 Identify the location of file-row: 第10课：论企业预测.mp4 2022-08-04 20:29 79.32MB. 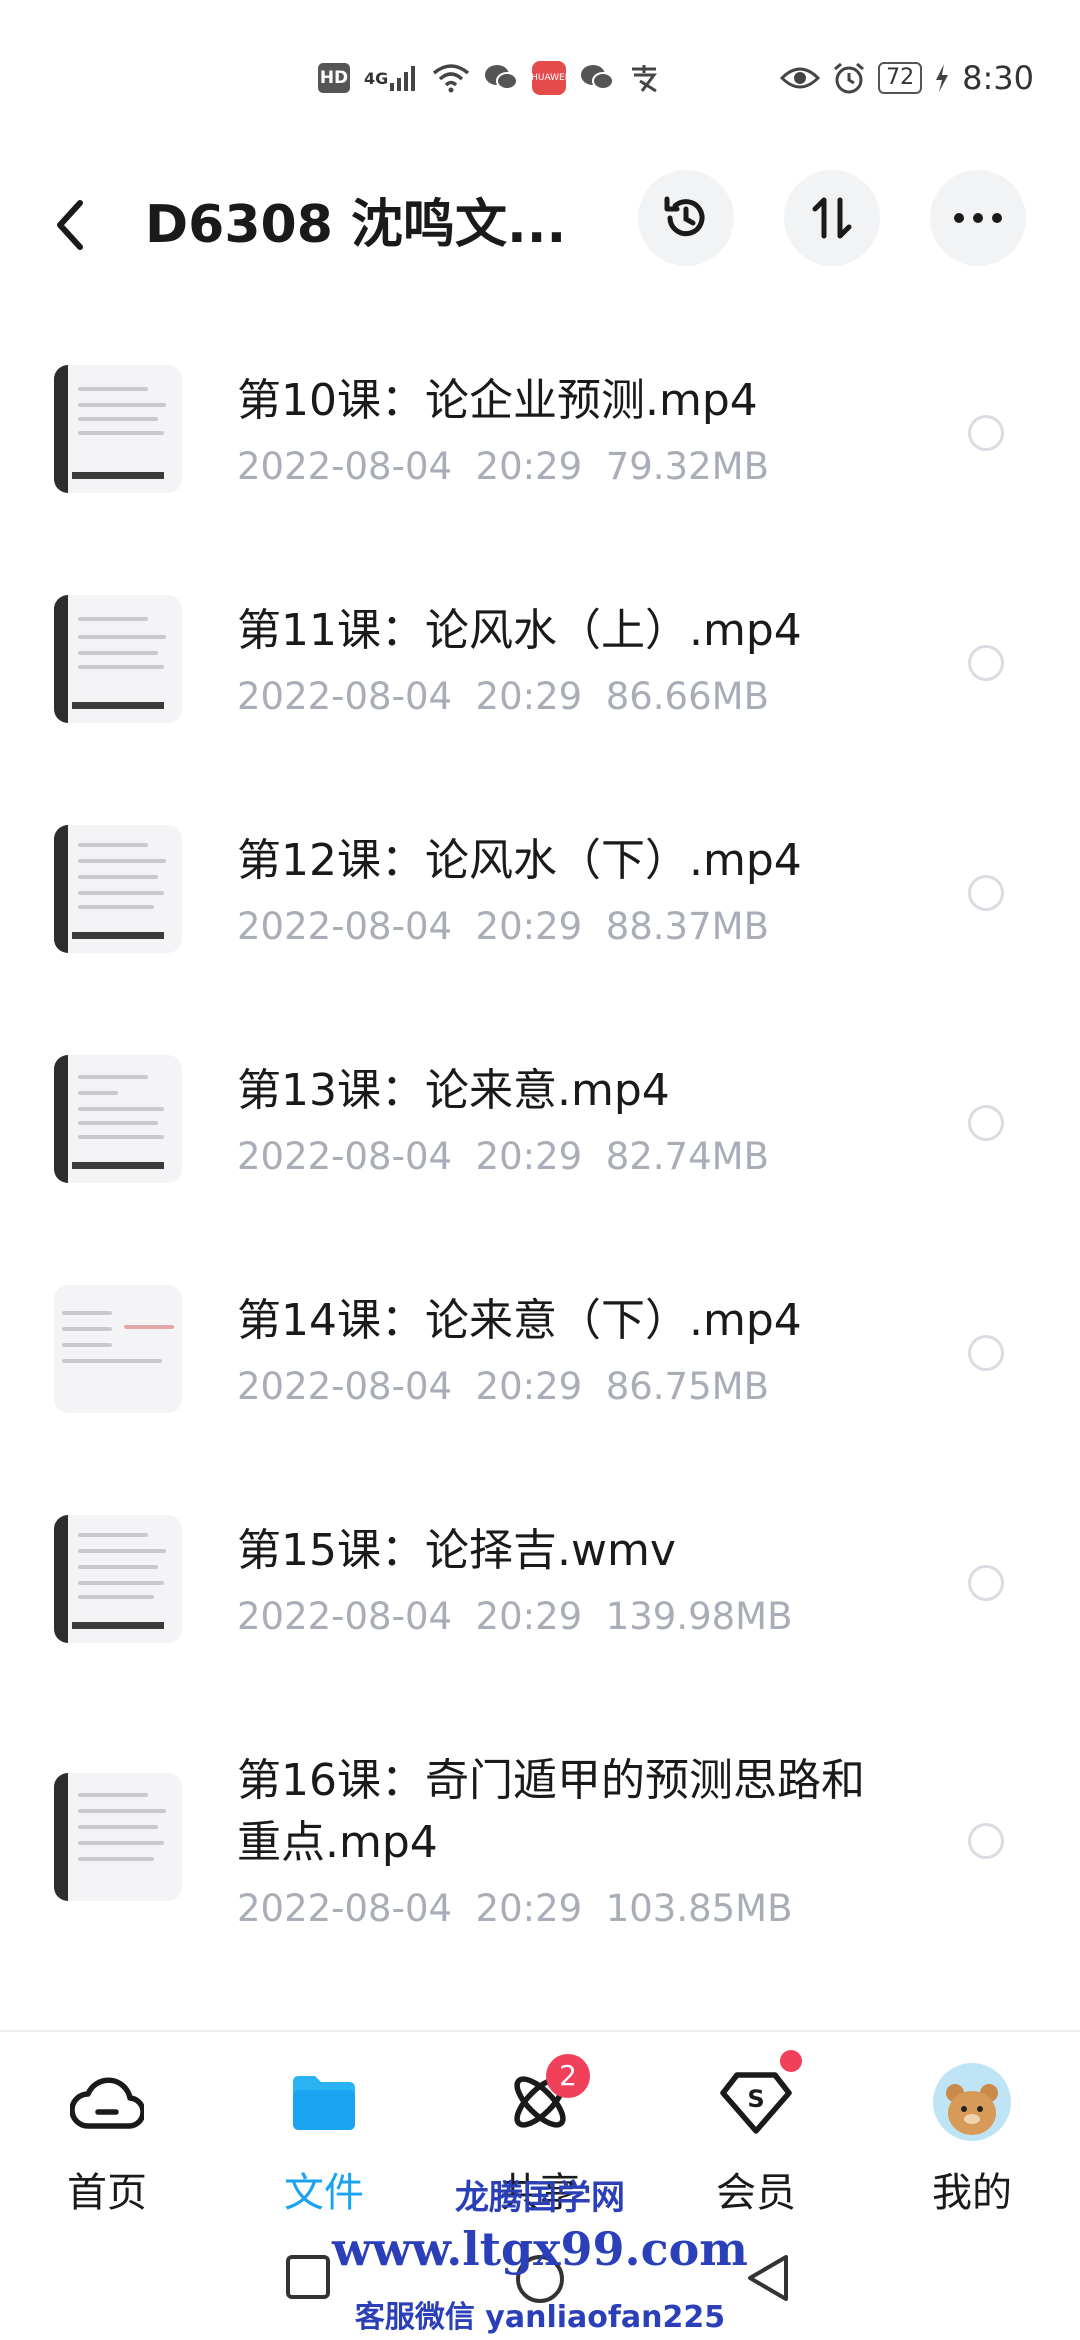
(540, 445).